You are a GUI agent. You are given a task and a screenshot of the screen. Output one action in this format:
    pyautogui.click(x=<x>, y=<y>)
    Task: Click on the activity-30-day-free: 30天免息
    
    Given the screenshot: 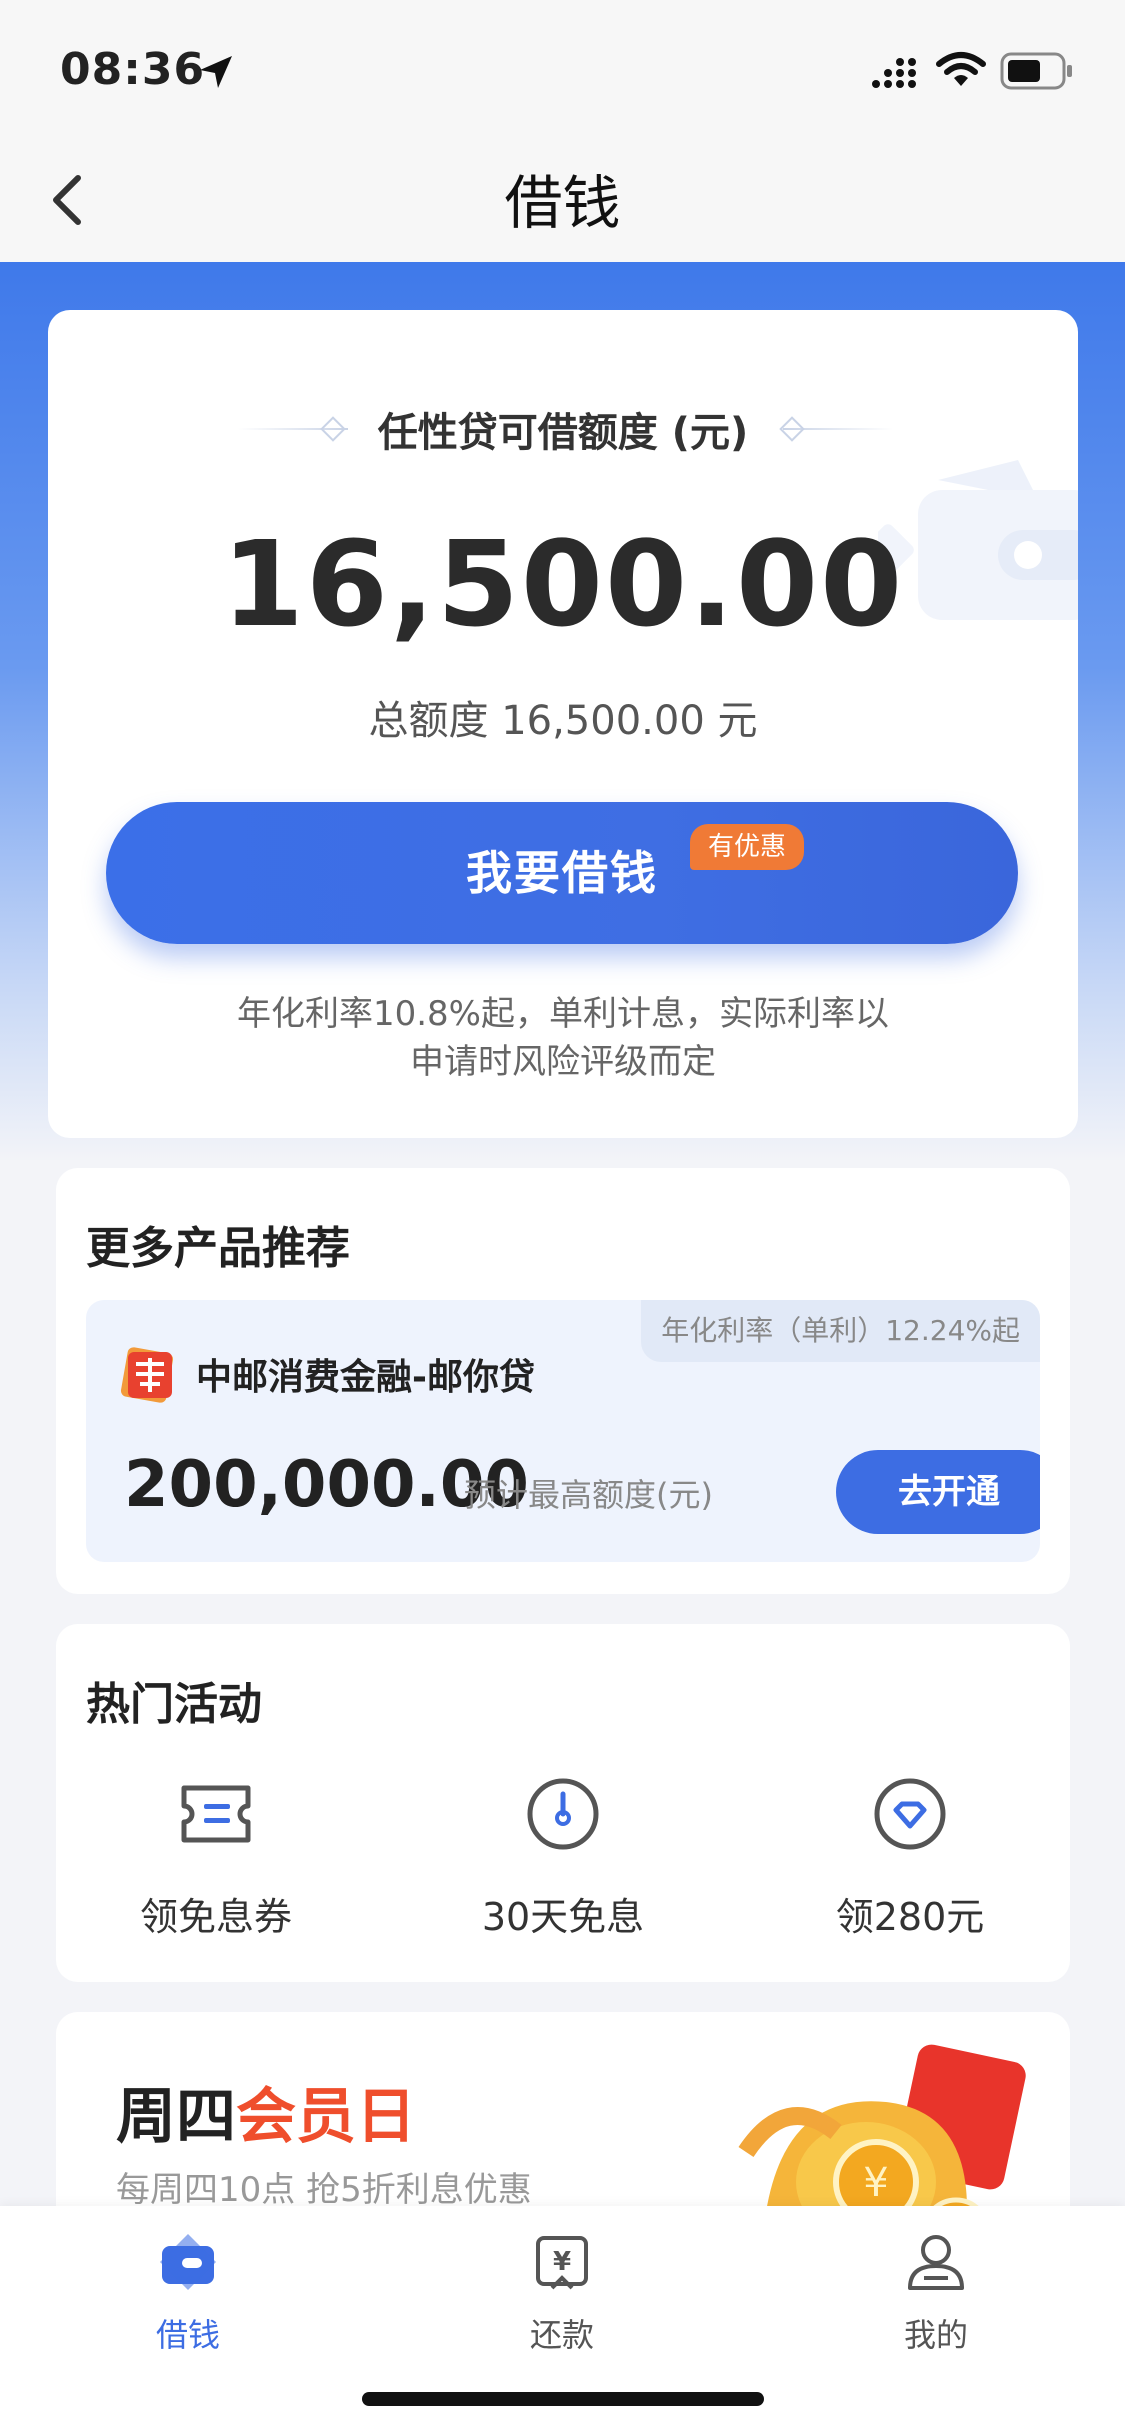 What is the action you would take?
    pyautogui.click(x=563, y=1864)
    